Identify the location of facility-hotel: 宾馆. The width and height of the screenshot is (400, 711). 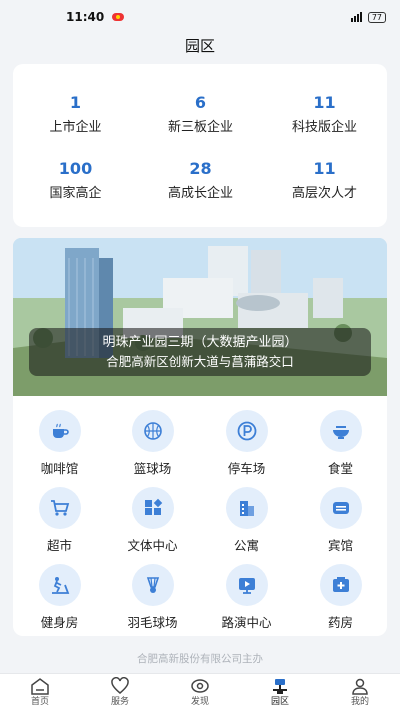
(340, 520).